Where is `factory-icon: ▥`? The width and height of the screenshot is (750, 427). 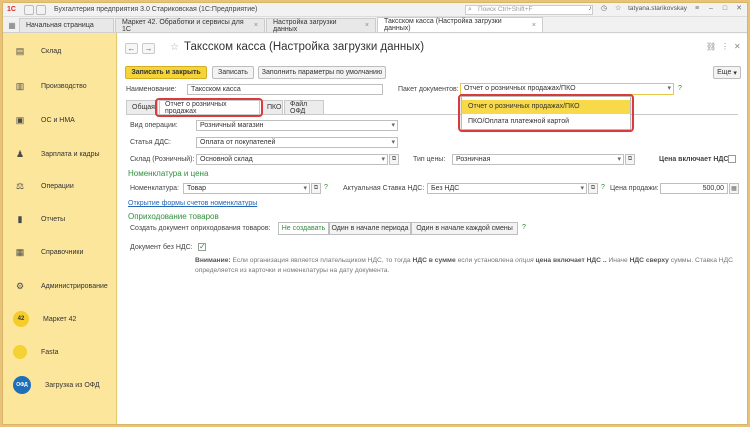 factory-icon: ▥ is located at coordinates (20, 85).